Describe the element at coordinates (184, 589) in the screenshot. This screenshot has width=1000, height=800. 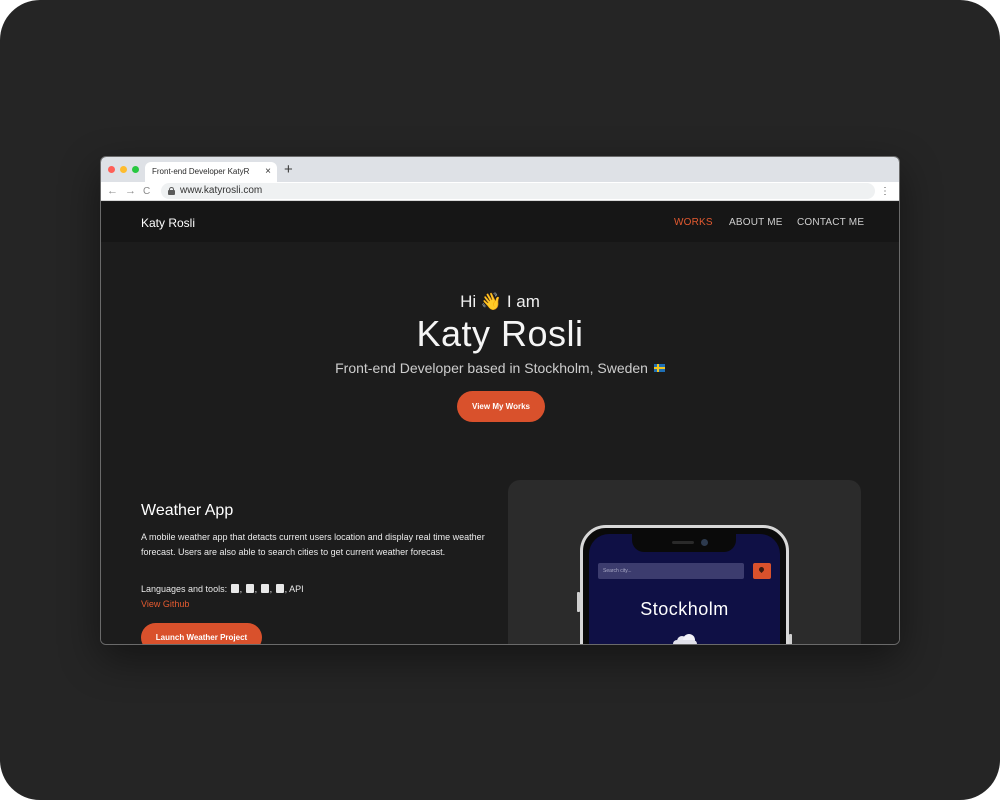
I see `tools-label: Languages and tools:` at that location.